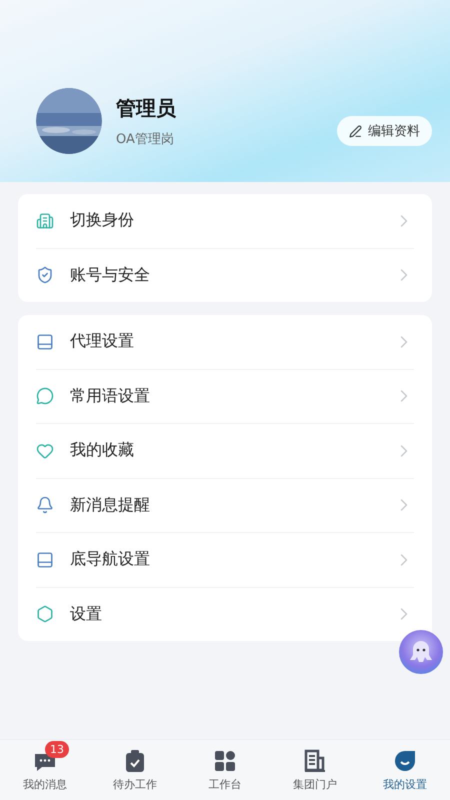 The width and height of the screenshot is (450, 800). I want to click on smile-drop-icon, so click(405, 760).